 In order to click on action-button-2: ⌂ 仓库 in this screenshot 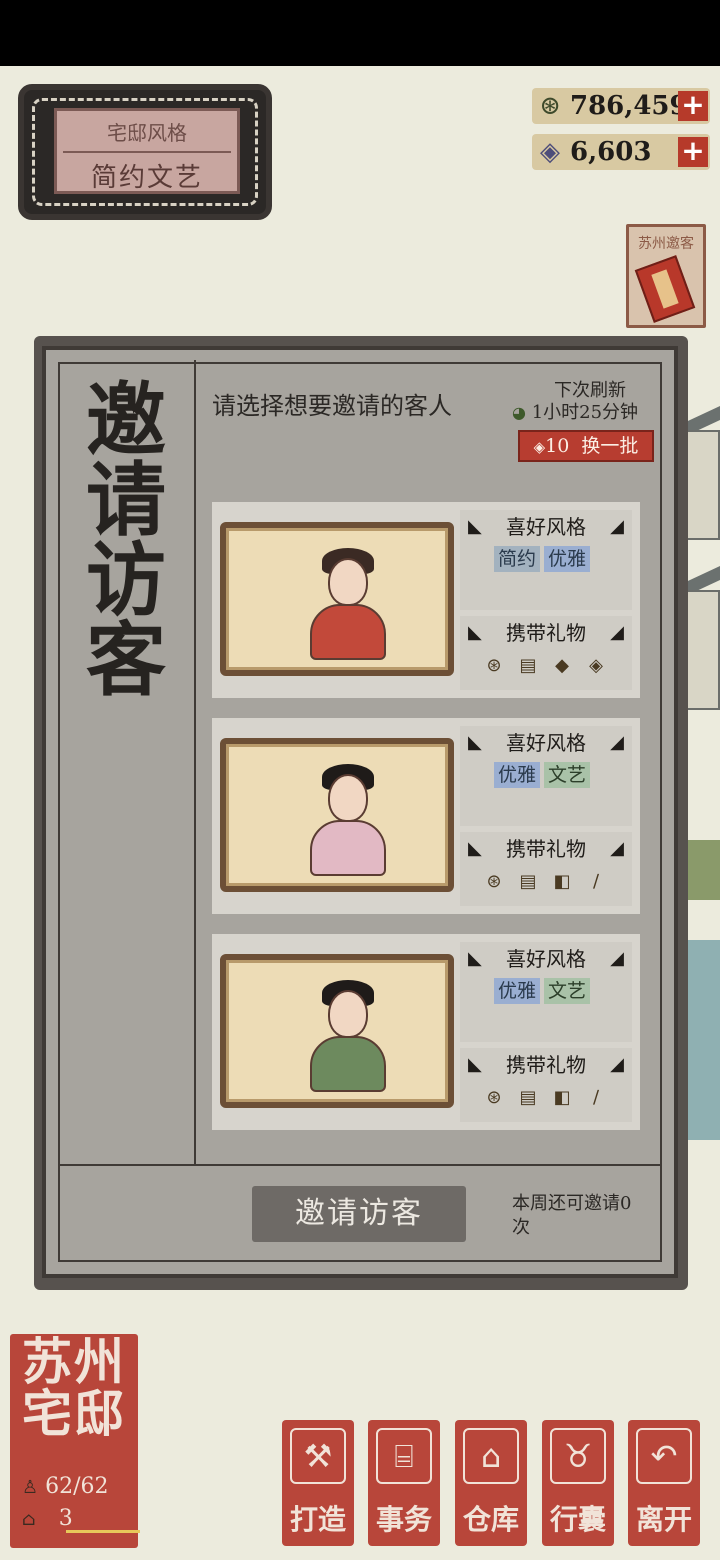, I will do `click(491, 1483)`.